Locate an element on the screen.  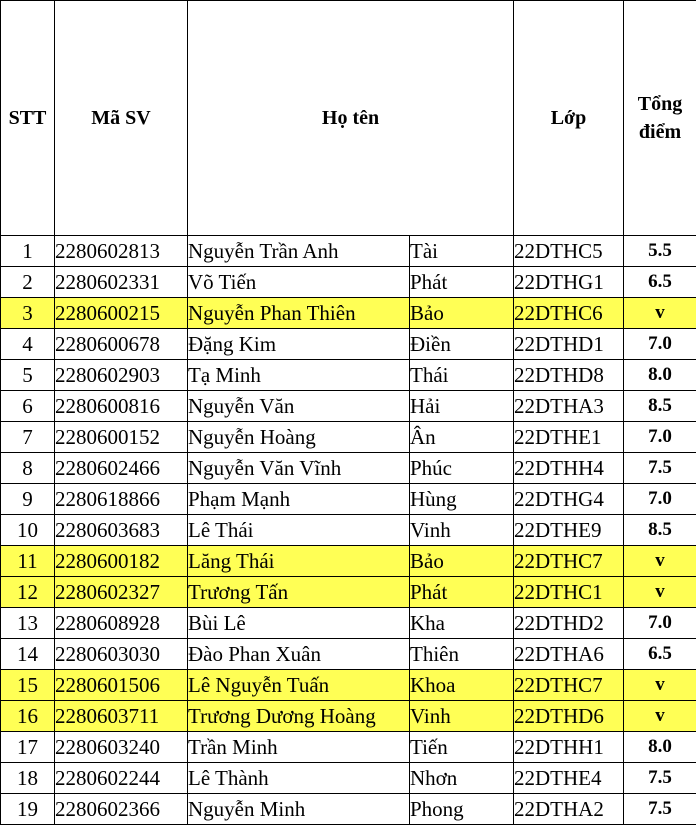
row-ho-cell: Trương Tấn is located at coordinates (298, 592).